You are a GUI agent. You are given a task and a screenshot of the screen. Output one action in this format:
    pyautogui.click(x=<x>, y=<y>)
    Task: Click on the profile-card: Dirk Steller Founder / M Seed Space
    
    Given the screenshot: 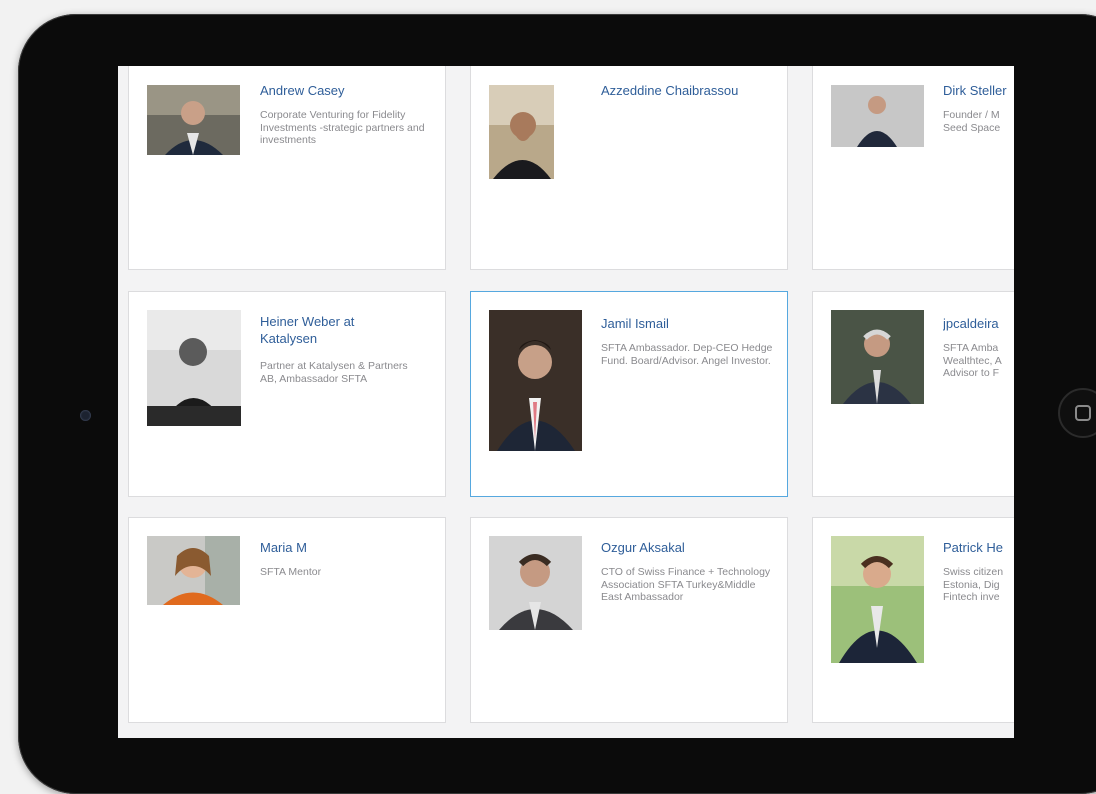 What is the action you would take?
    pyautogui.click(x=913, y=168)
    